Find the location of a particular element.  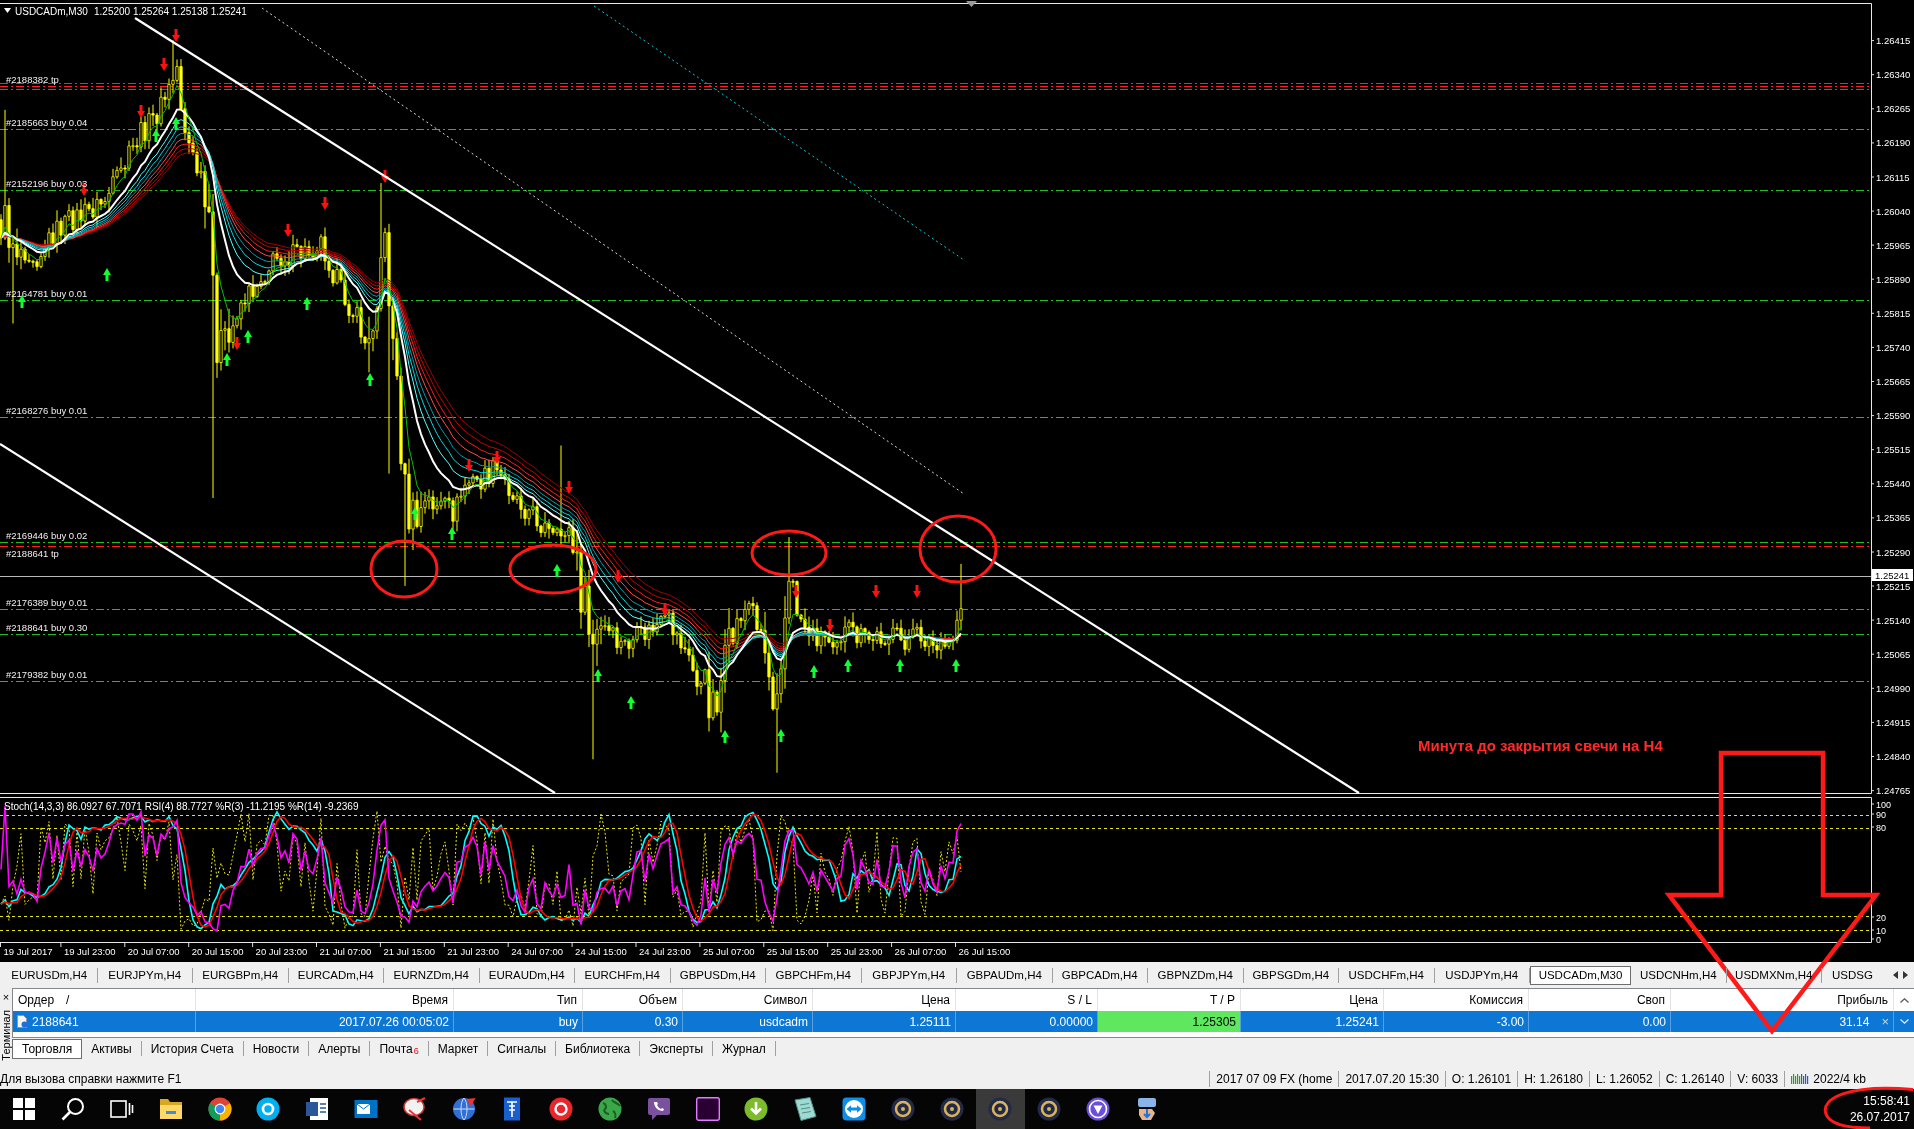

column-header: Комиссия is located at coordinates (1496, 1000).